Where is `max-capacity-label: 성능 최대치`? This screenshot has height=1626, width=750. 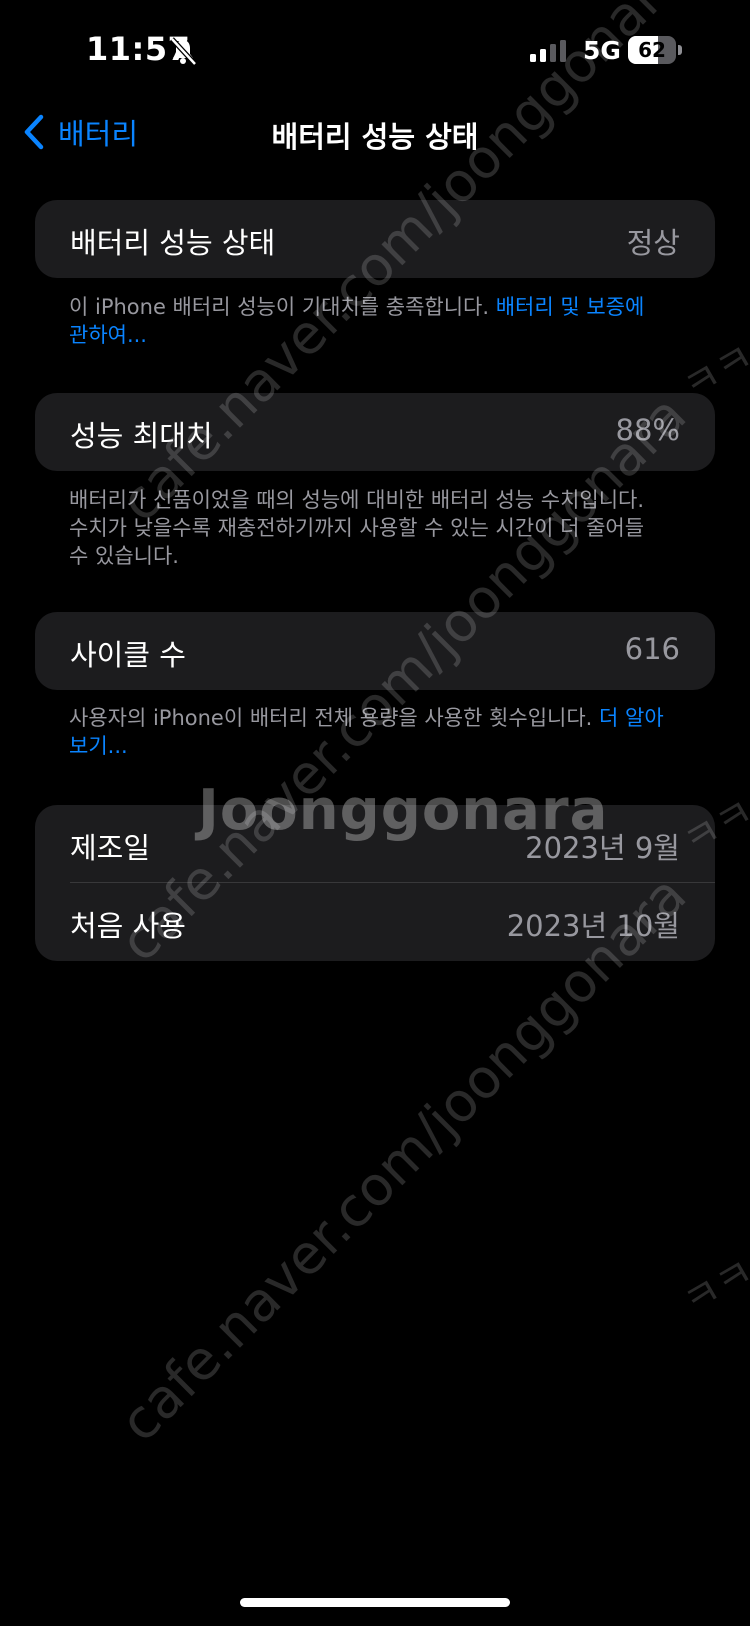 max-capacity-label: 성능 최대치 is located at coordinates (141, 436).